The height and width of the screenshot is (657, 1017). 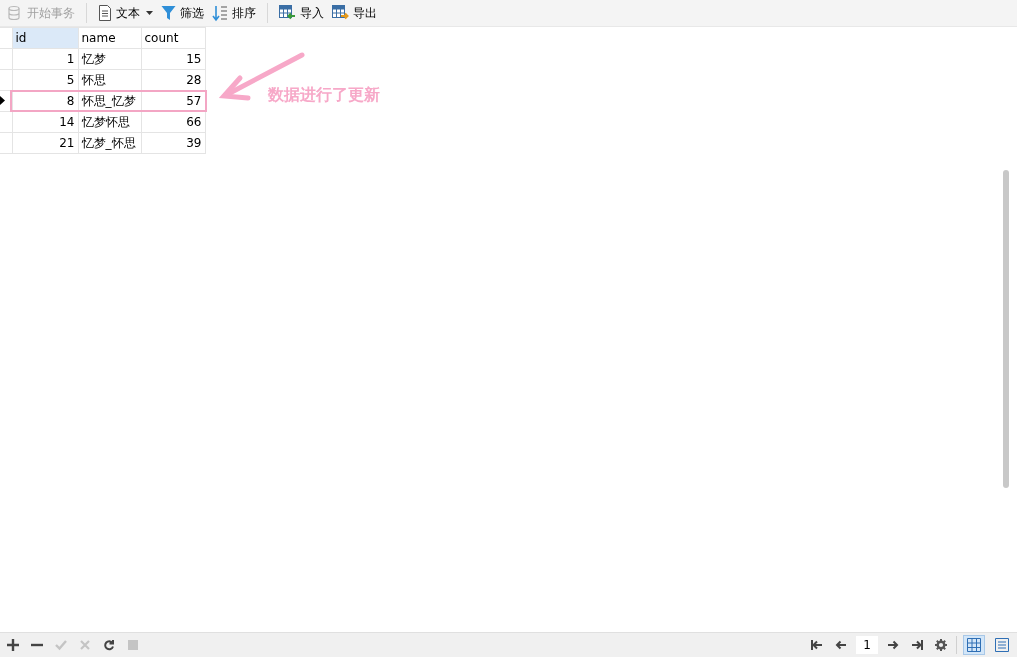 What do you see at coordinates (105, 13) in the screenshot?
I see `document-icon` at bounding box center [105, 13].